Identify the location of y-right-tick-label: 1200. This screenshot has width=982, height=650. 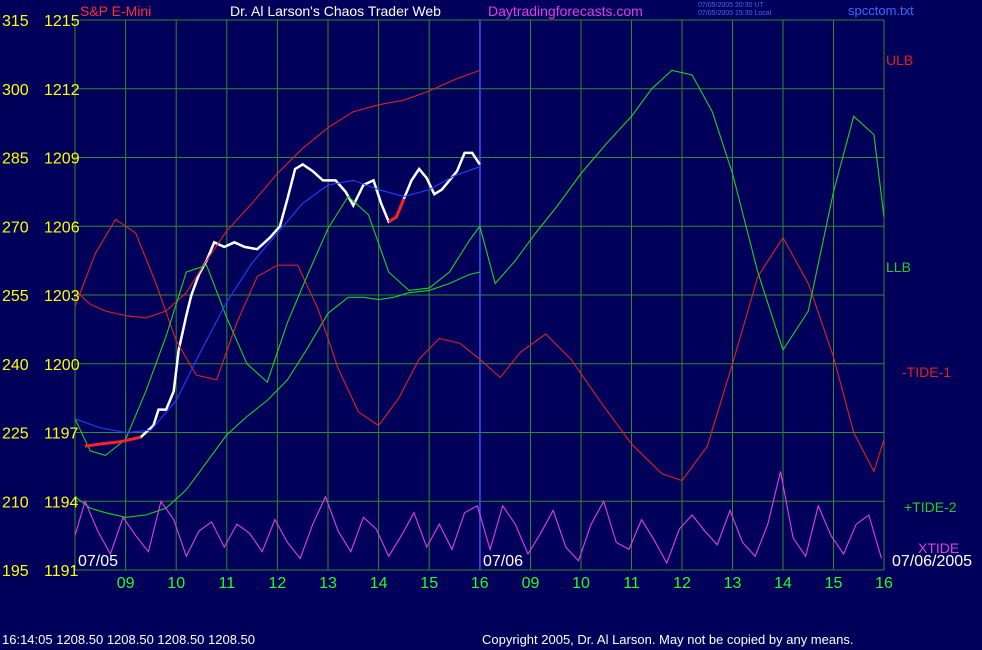
(62, 365).